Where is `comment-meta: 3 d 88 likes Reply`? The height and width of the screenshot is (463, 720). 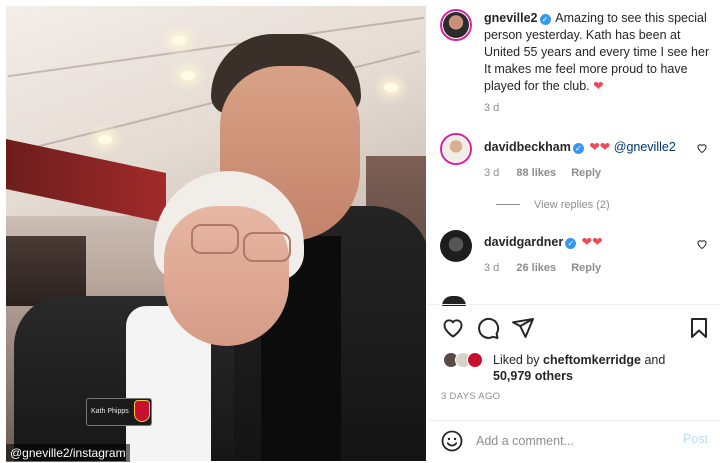 comment-meta: 3 d 88 likes Reply is located at coordinates (542, 173).